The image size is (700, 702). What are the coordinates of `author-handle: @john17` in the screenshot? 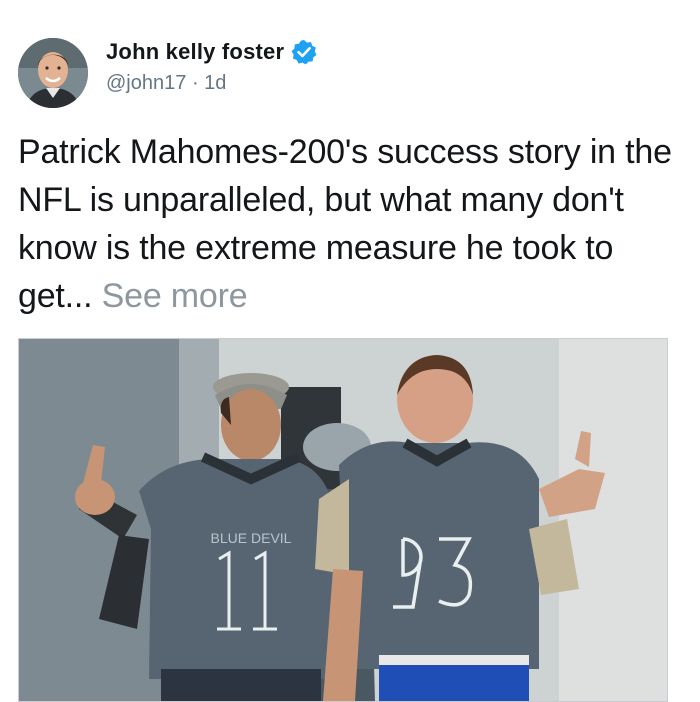 It's located at (146, 83).